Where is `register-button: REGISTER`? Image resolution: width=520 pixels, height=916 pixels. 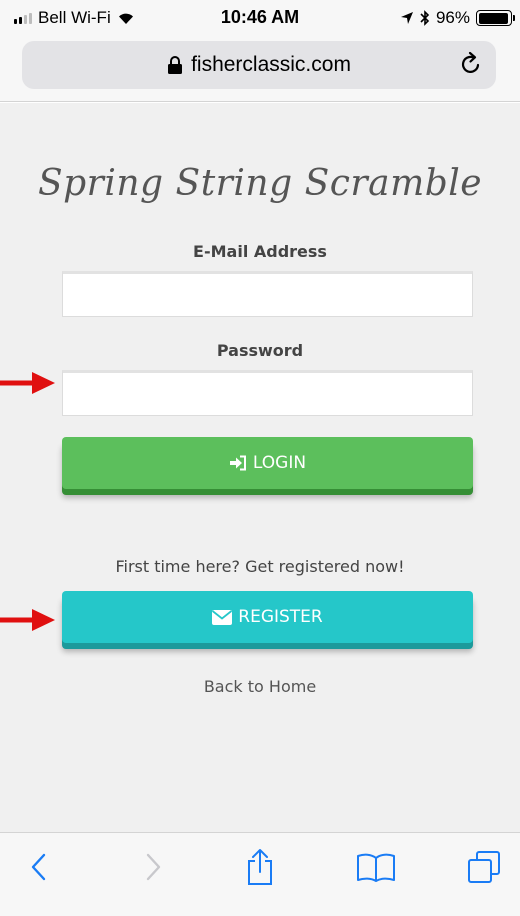 register-button: REGISTER is located at coordinates (267, 617).